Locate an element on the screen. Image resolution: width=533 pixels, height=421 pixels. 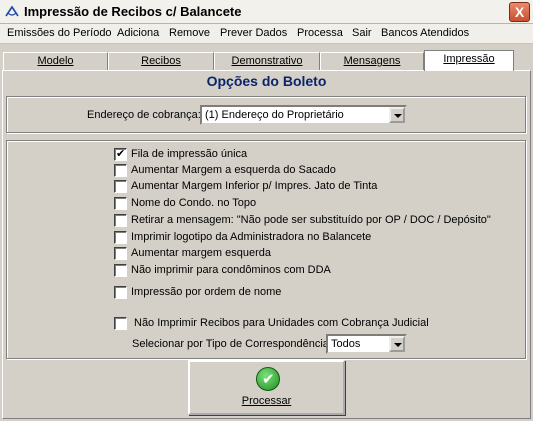
process-button: Processar is located at coordinates (266, 387).